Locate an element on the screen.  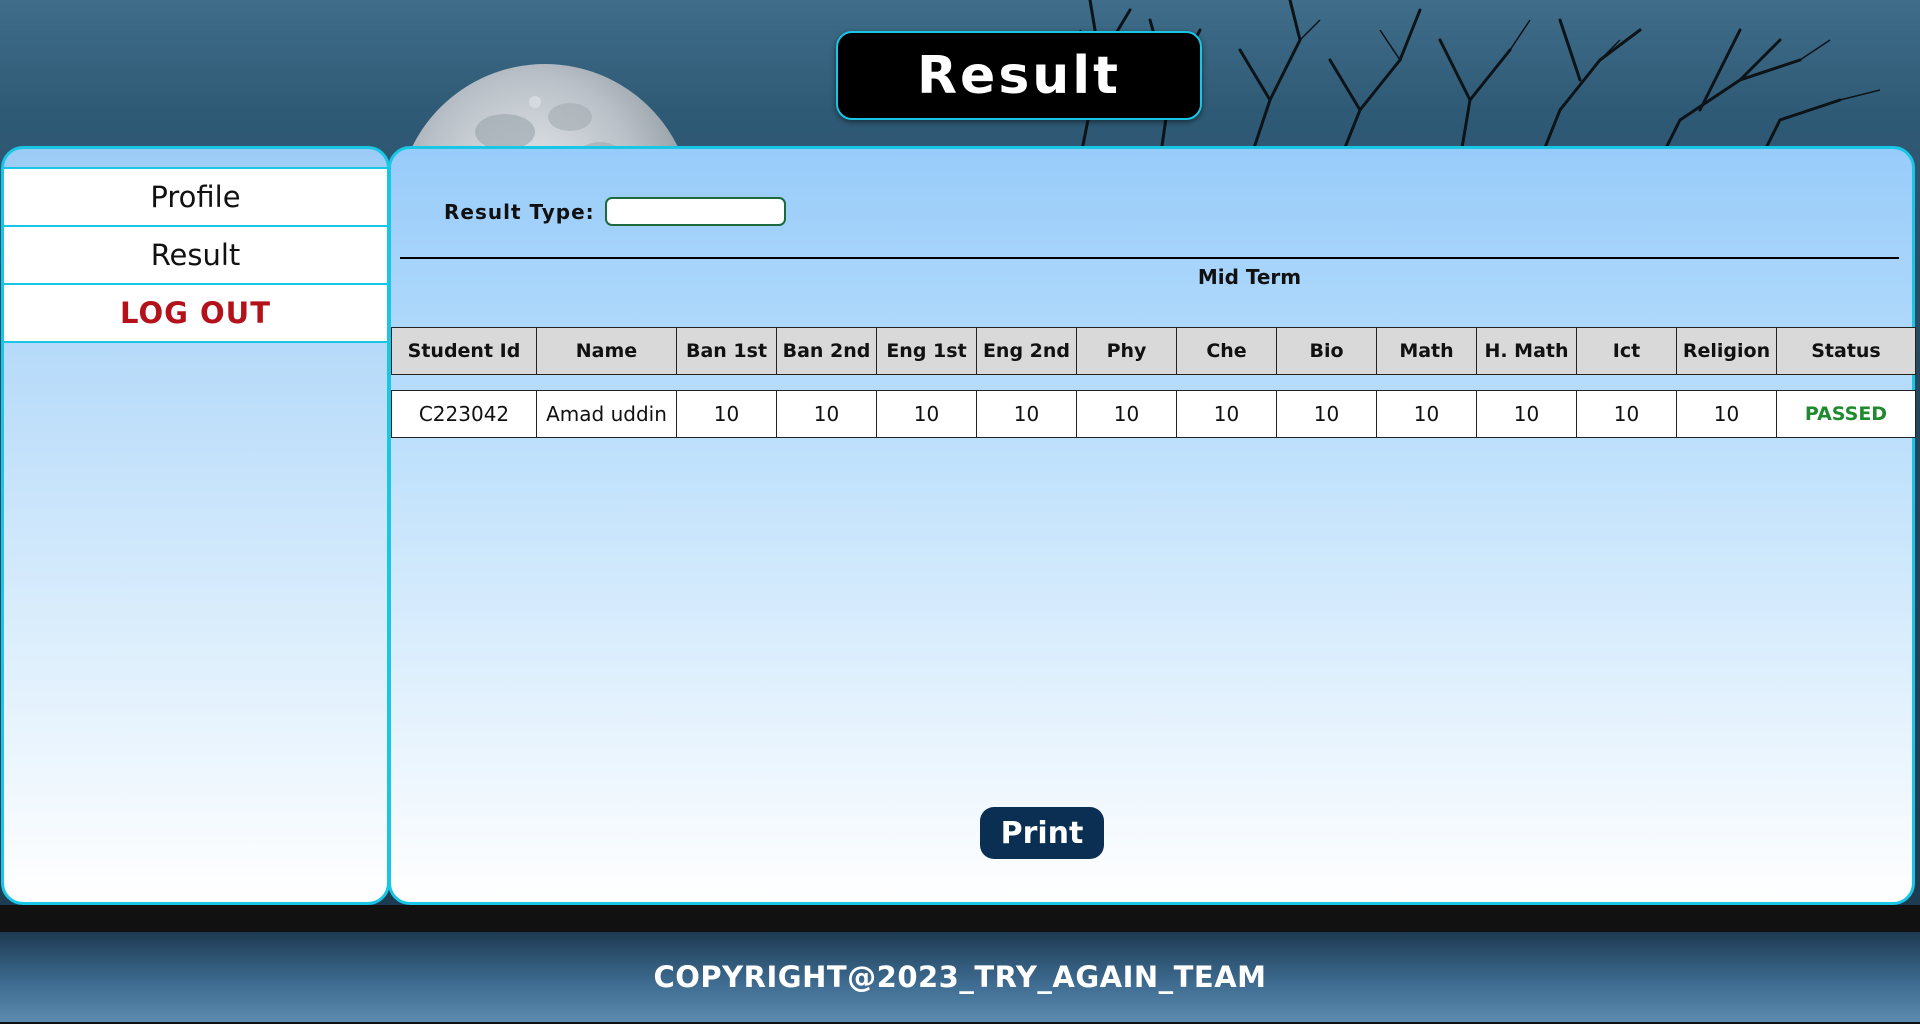
cell-ban-1st: 10 is located at coordinates (726, 414).